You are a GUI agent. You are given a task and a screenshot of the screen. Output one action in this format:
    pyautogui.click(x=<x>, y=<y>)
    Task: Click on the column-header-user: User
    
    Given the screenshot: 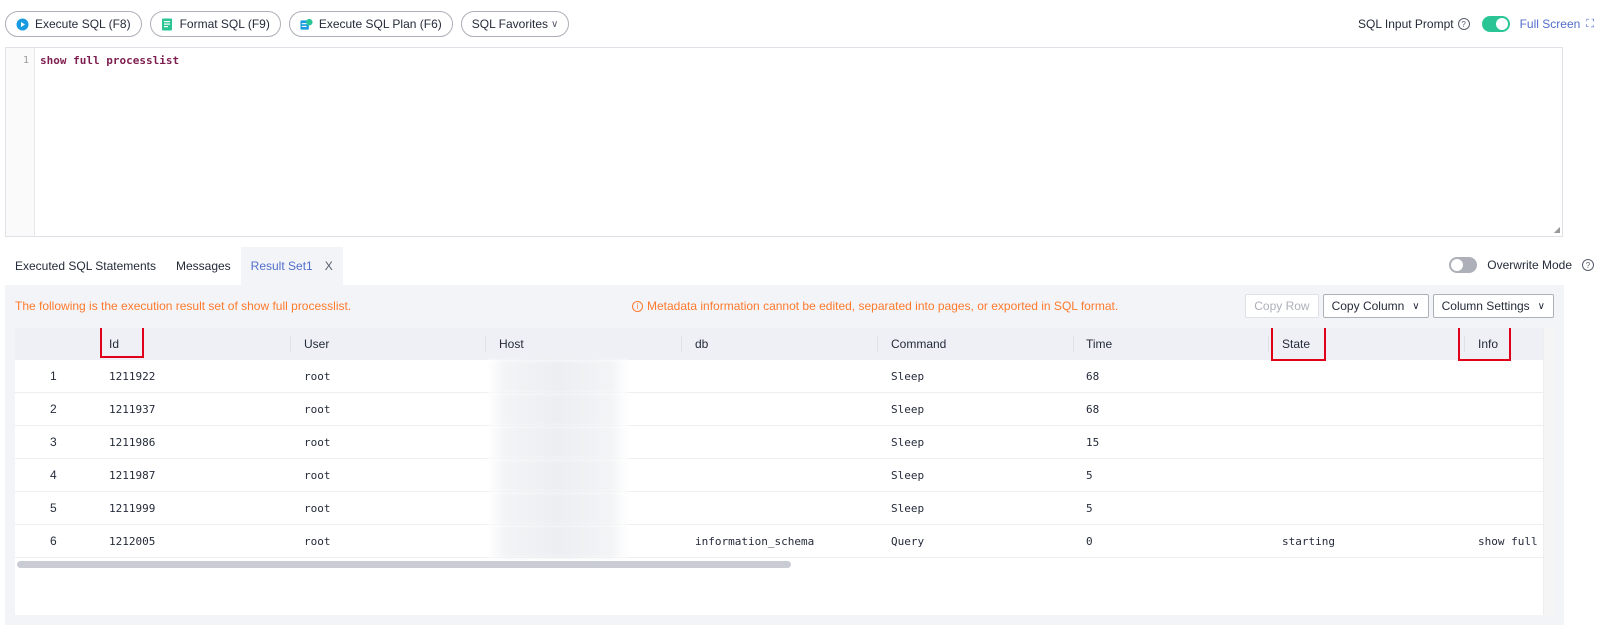 What is the action you would take?
    pyautogui.click(x=316, y=344)
    